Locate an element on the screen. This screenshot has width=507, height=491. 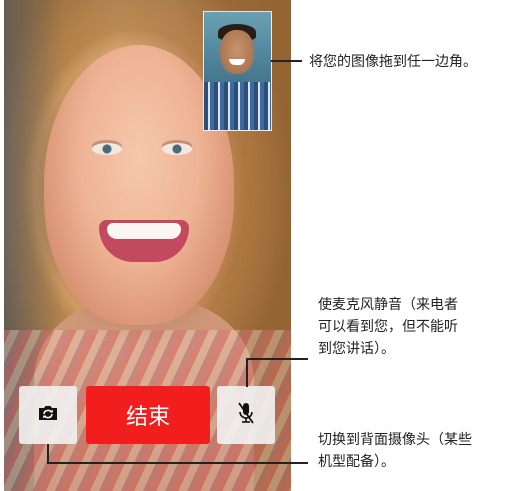
mute-callout-text: 使麦克风静音（来电者 可以看到您，但不能听 到您讲话）。 is located at coordinates (388, 327).